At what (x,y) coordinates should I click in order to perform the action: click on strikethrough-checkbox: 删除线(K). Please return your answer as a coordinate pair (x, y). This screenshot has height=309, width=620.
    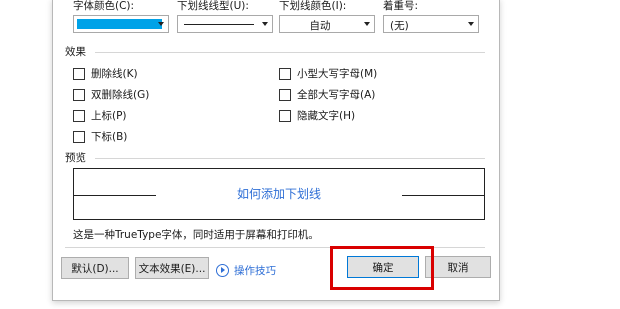
    Looking at the image, I should click on (105, 73).